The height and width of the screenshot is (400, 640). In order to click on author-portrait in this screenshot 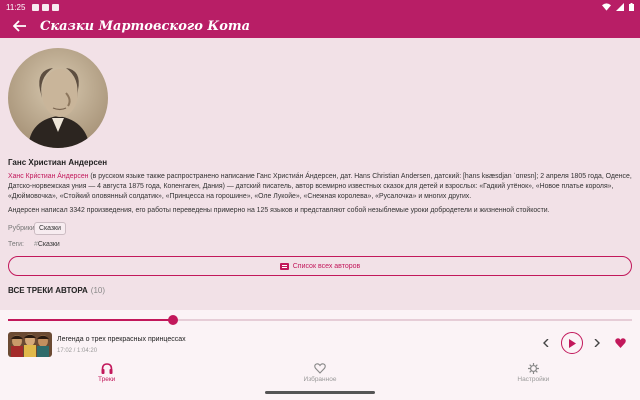, I will do `click(58, 98)`.